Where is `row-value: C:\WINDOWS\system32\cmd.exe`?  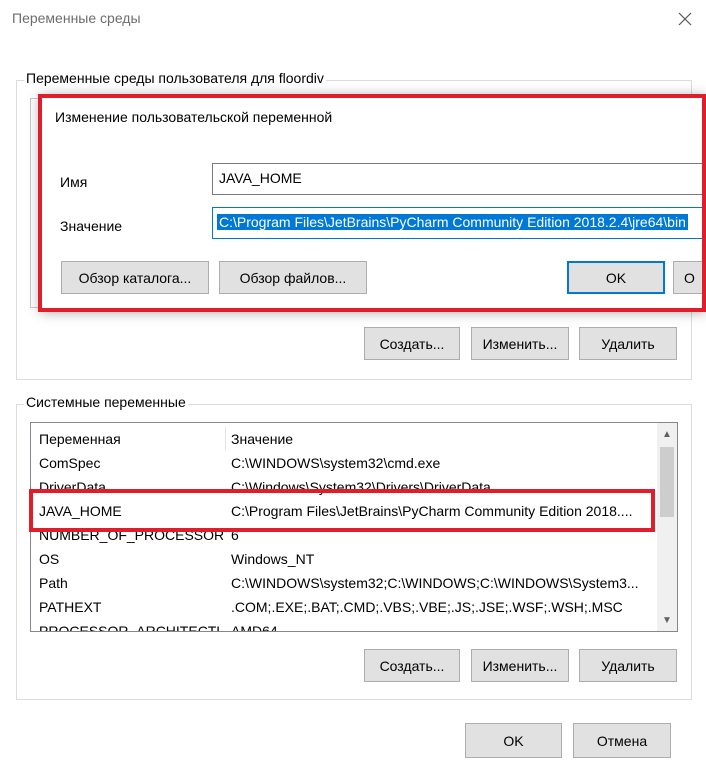 row-value: C:\WINDOWS\system32\cmd.exe is located at coordinates (336, 463).